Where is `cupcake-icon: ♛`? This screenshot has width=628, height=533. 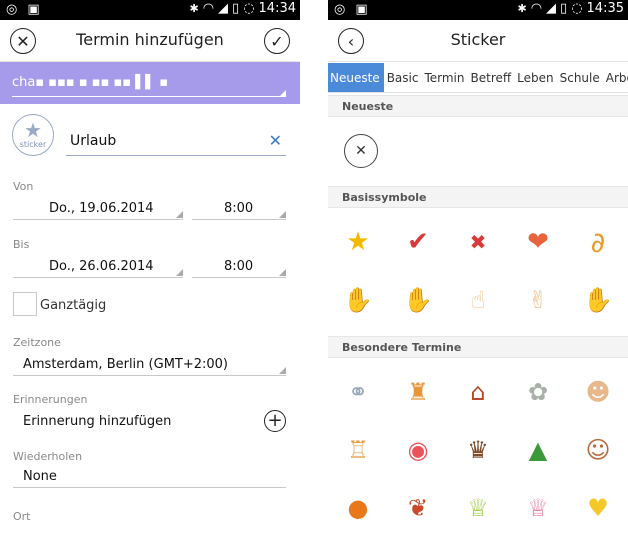 cupcake-icon: ♛ is located at coordinates (478, 450).